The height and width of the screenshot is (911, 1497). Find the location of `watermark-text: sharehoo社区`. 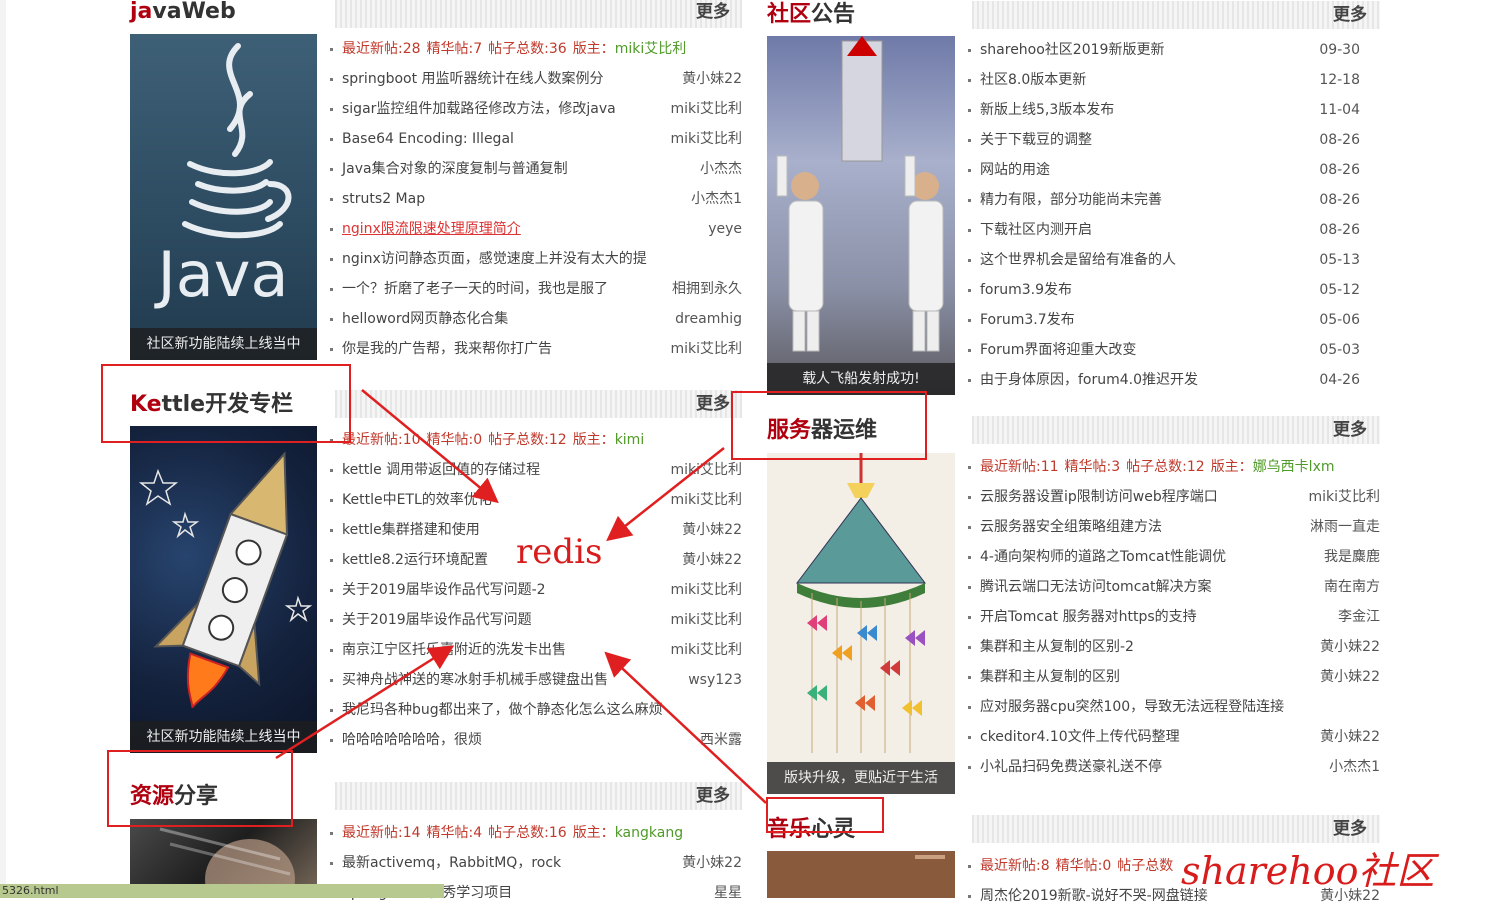

watermark-text: sharehoo社区 is located at coordinates (1308, 871).